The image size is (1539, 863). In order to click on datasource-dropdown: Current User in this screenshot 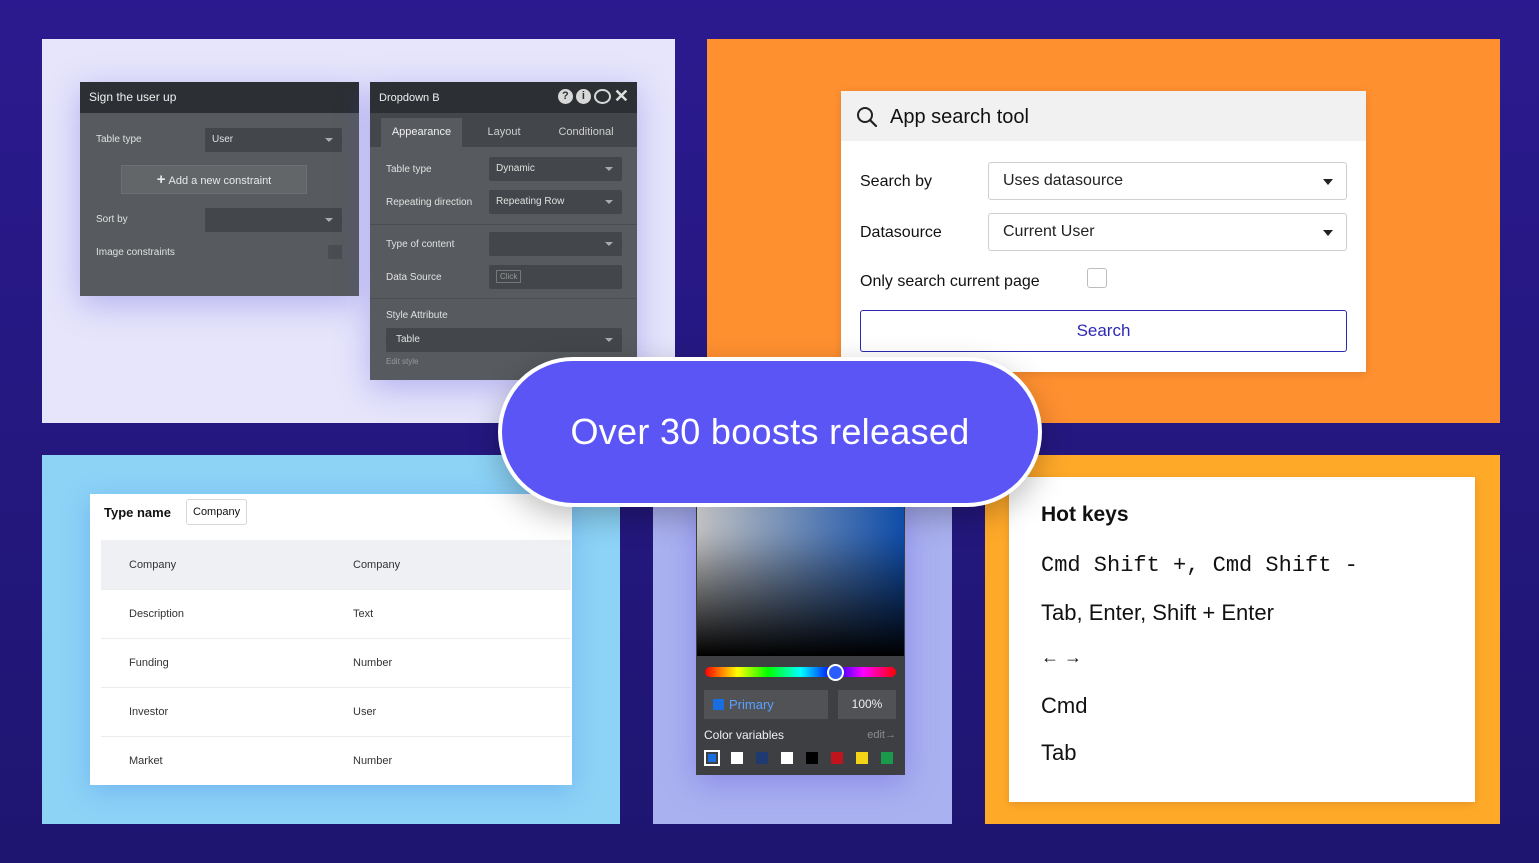, I will do `click(1167, 232)`.